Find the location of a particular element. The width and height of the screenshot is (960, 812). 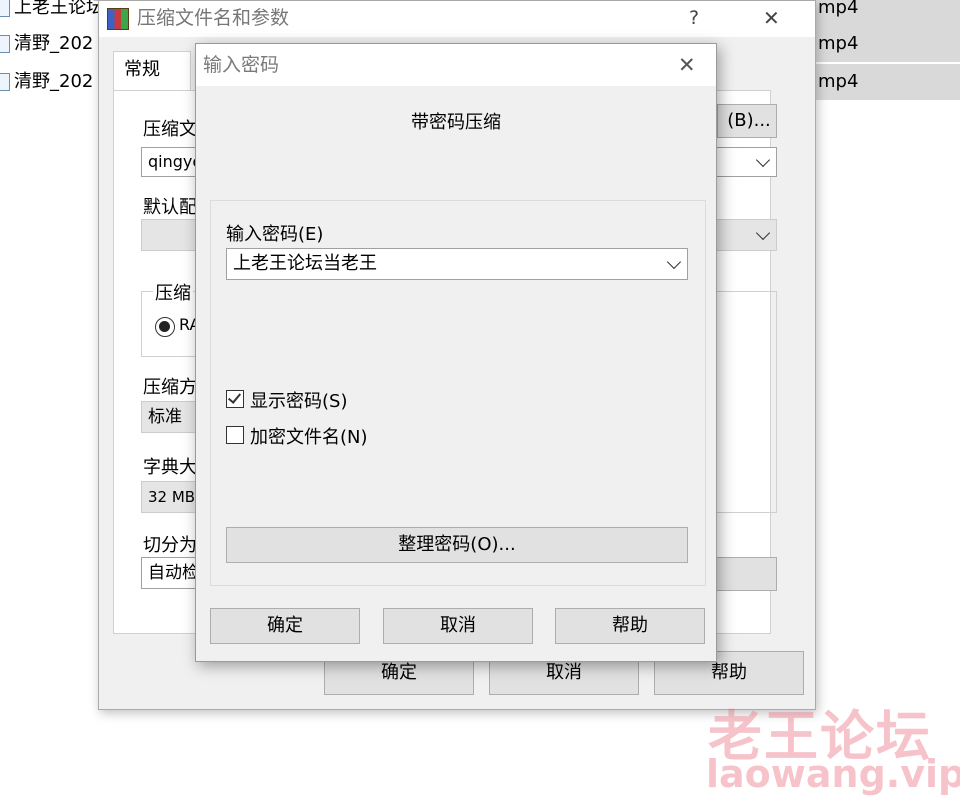

ok-button: 确定 is located at coordinates (285, 626).